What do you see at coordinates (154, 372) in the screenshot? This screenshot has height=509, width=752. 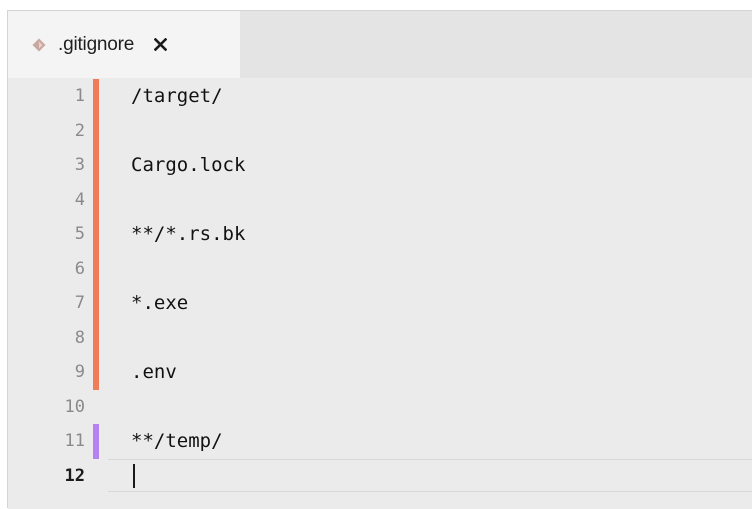 I see `code-text: .env` at bounding box center [154, 372].